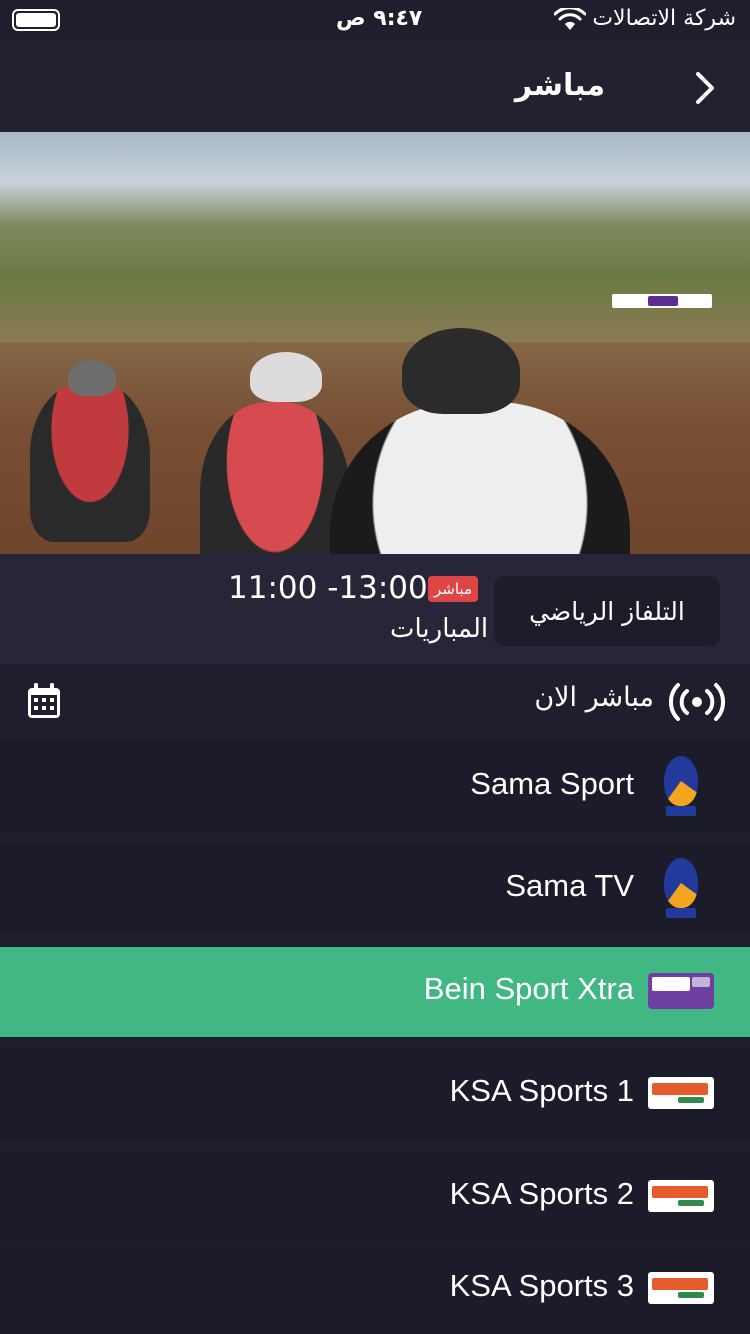 The height and width of the screenshot is (1334, 750). What do you see at coordinates (439, 629) in the screenshot?
I see `program-title: المباريات` at bounding box center [439, 629].